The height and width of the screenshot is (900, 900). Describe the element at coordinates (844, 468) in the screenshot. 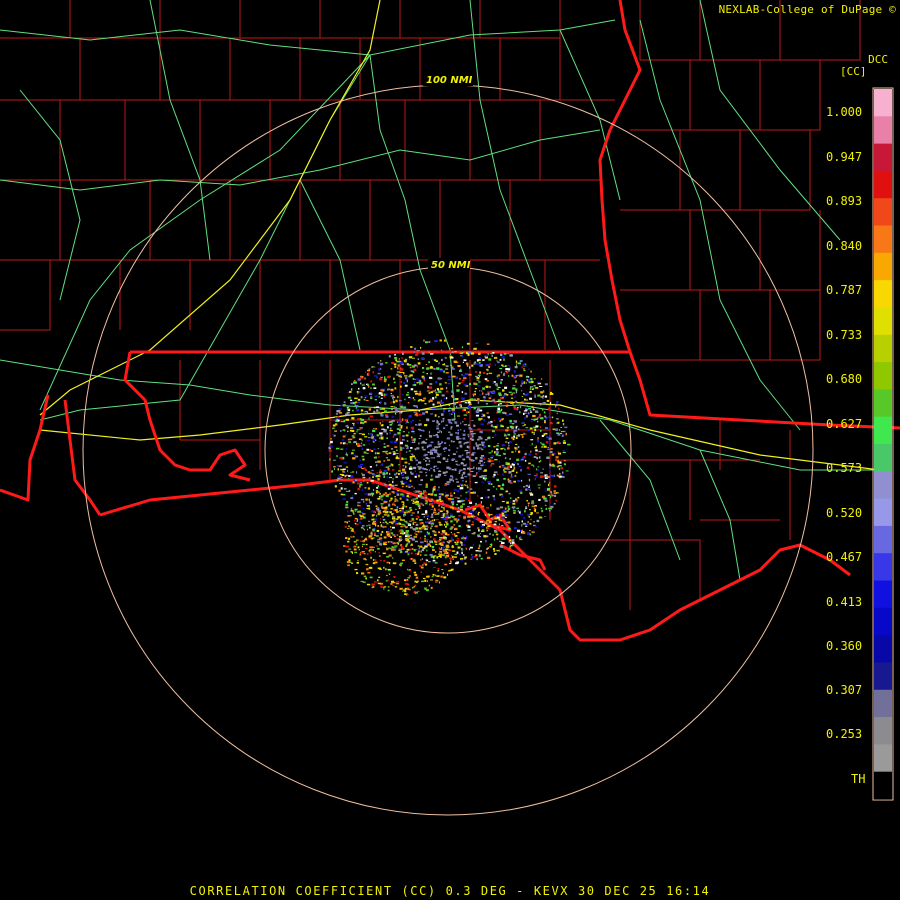

I see `scale-label: 0.573` at that location.